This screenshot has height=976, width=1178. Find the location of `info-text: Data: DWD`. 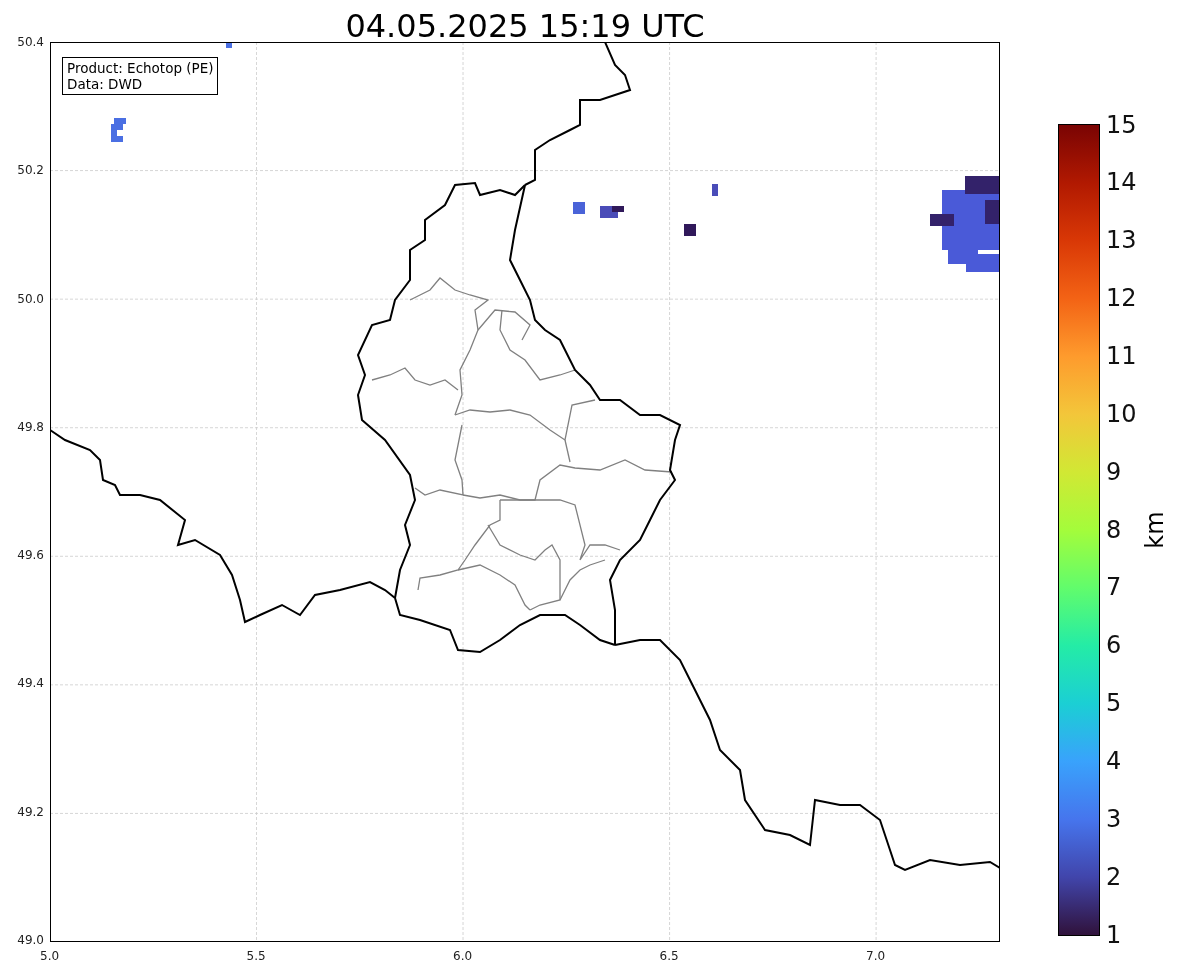

info-text: Data: DWD is located at coordinates (105, 84).